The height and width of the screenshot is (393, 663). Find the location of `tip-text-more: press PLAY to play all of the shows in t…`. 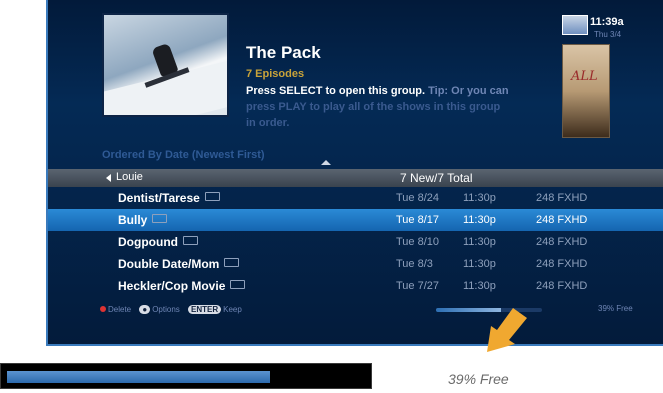

tip-text-more: press PLAY to play all of the shows in t… is located at coordinates (373, 107).